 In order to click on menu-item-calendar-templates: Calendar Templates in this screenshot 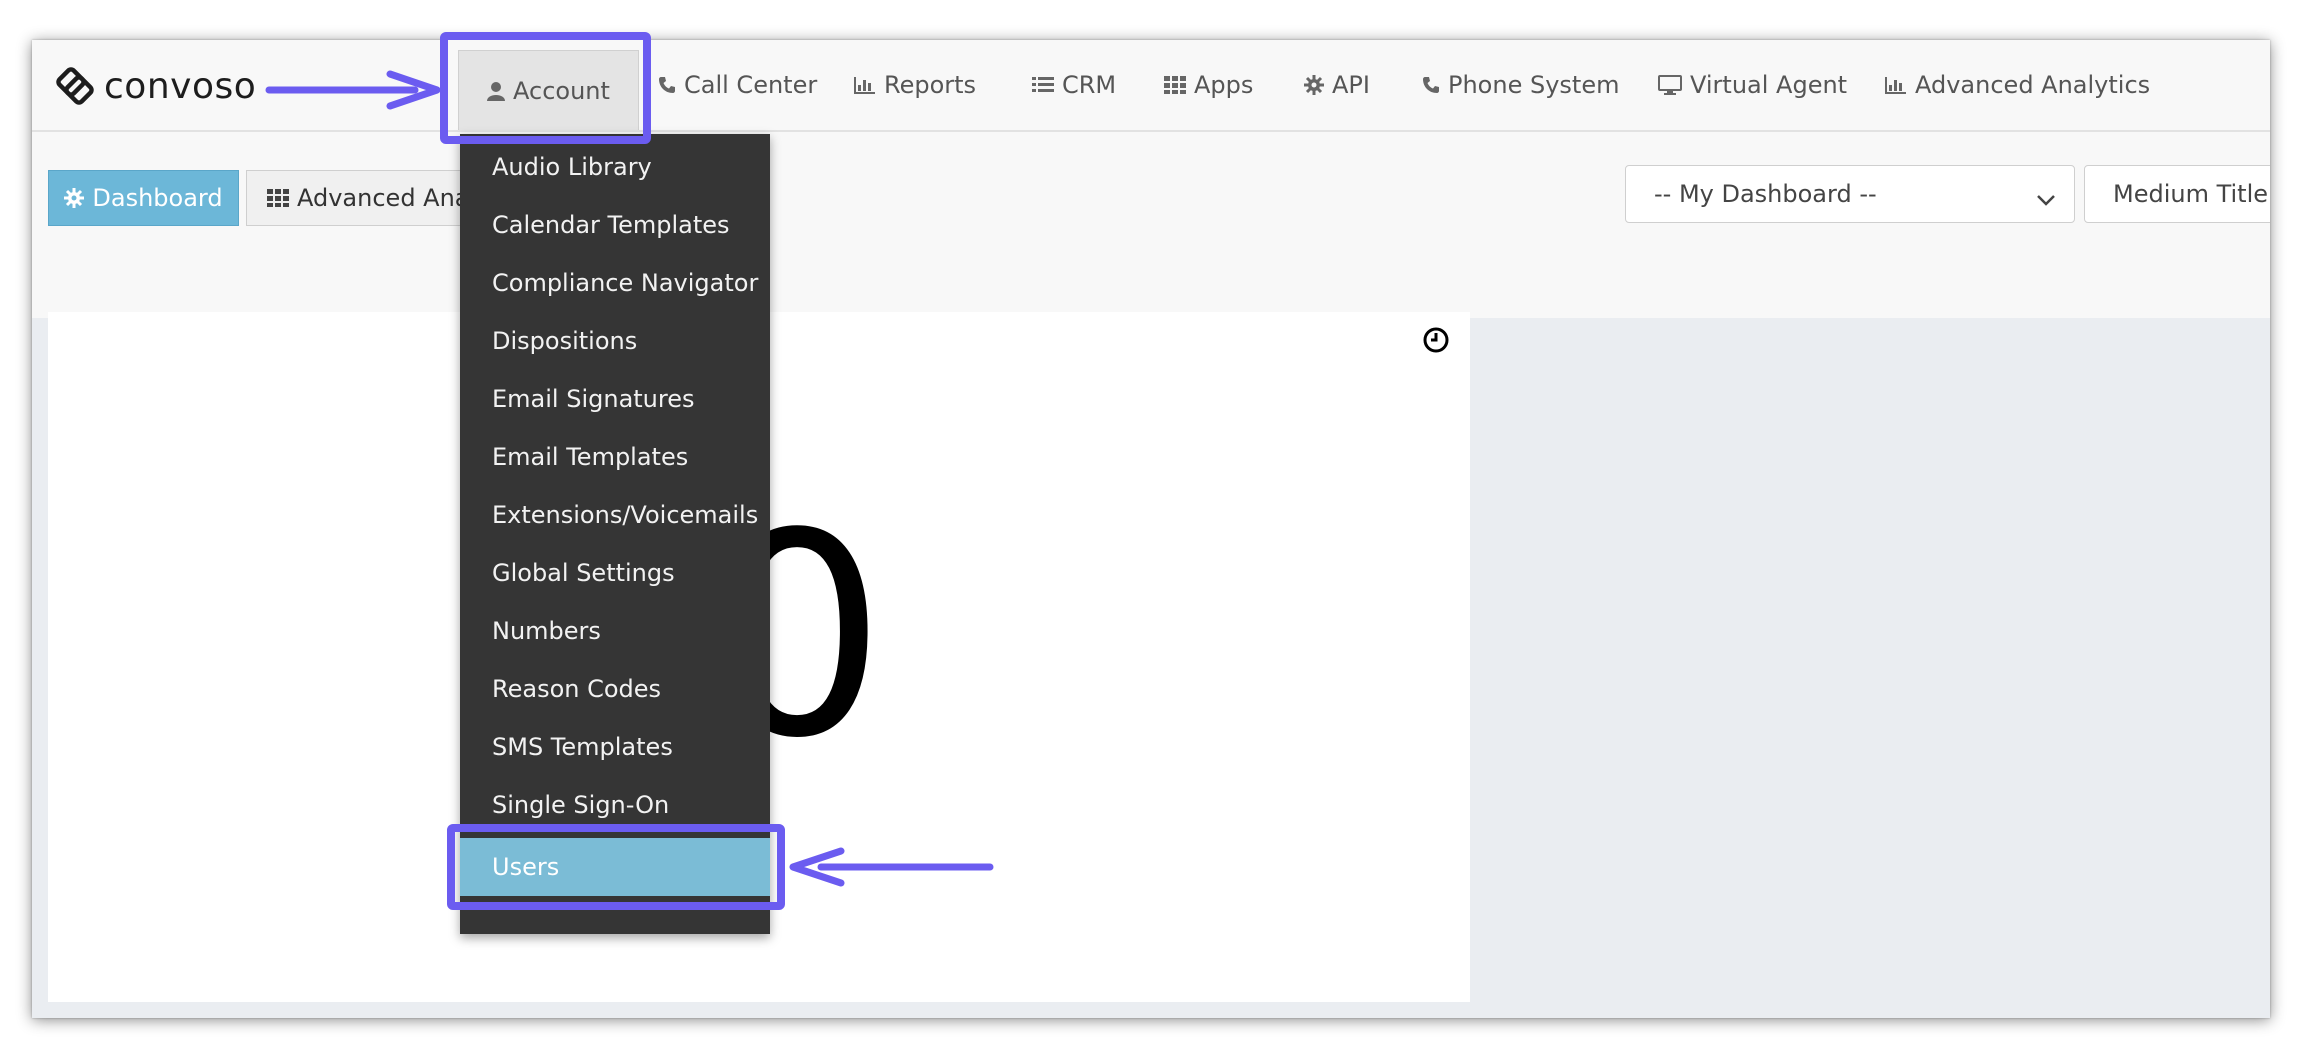, I will do `click(615, 225)`.